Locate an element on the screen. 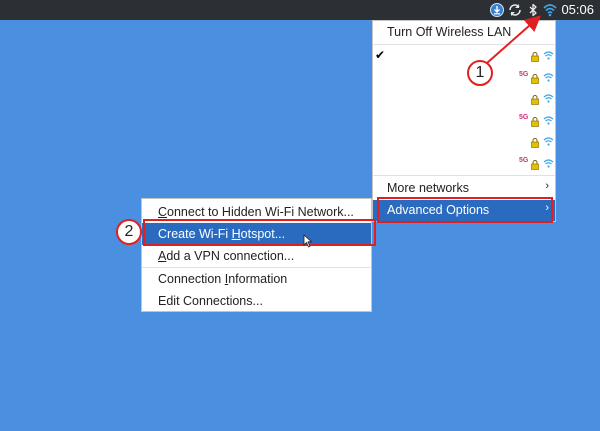 The image size is (600, 431). callout-number-2: 2 is located at coordinates (129, 232).